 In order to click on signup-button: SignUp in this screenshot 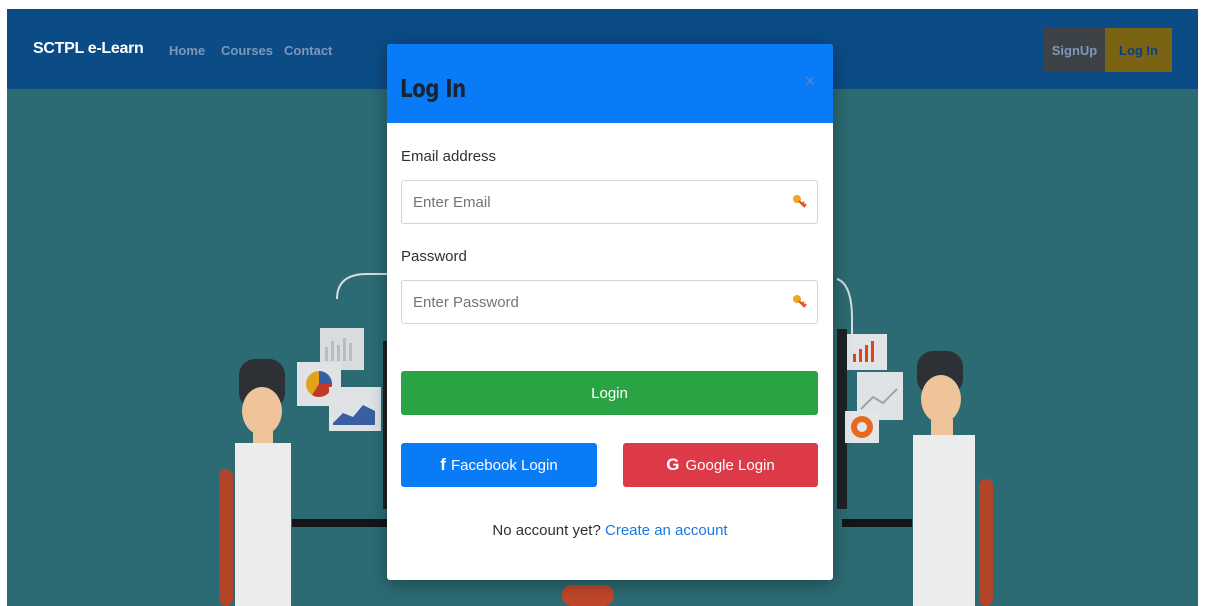, I will do `click(1074, 50)`.